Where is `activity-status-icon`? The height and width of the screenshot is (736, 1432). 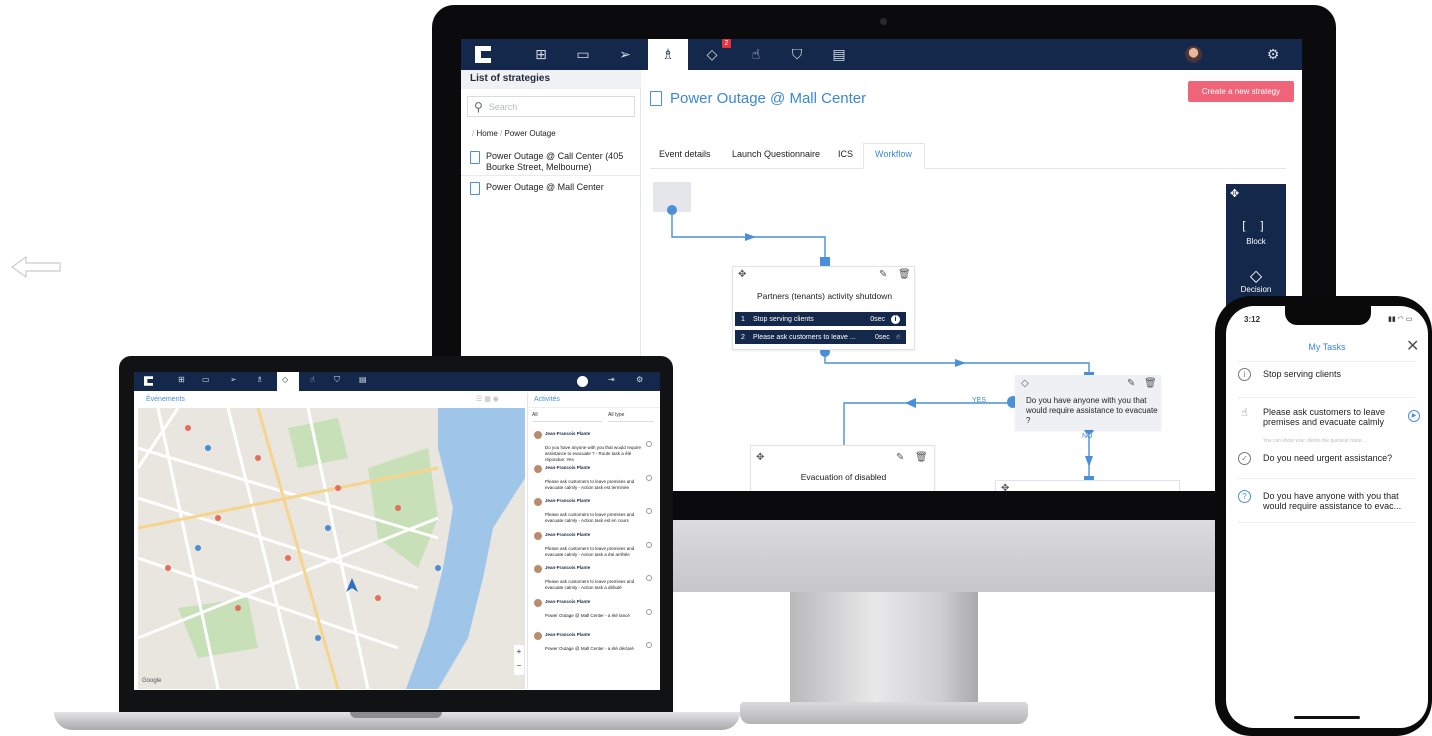 activity-status-icon is located at coordinates (649, 511).